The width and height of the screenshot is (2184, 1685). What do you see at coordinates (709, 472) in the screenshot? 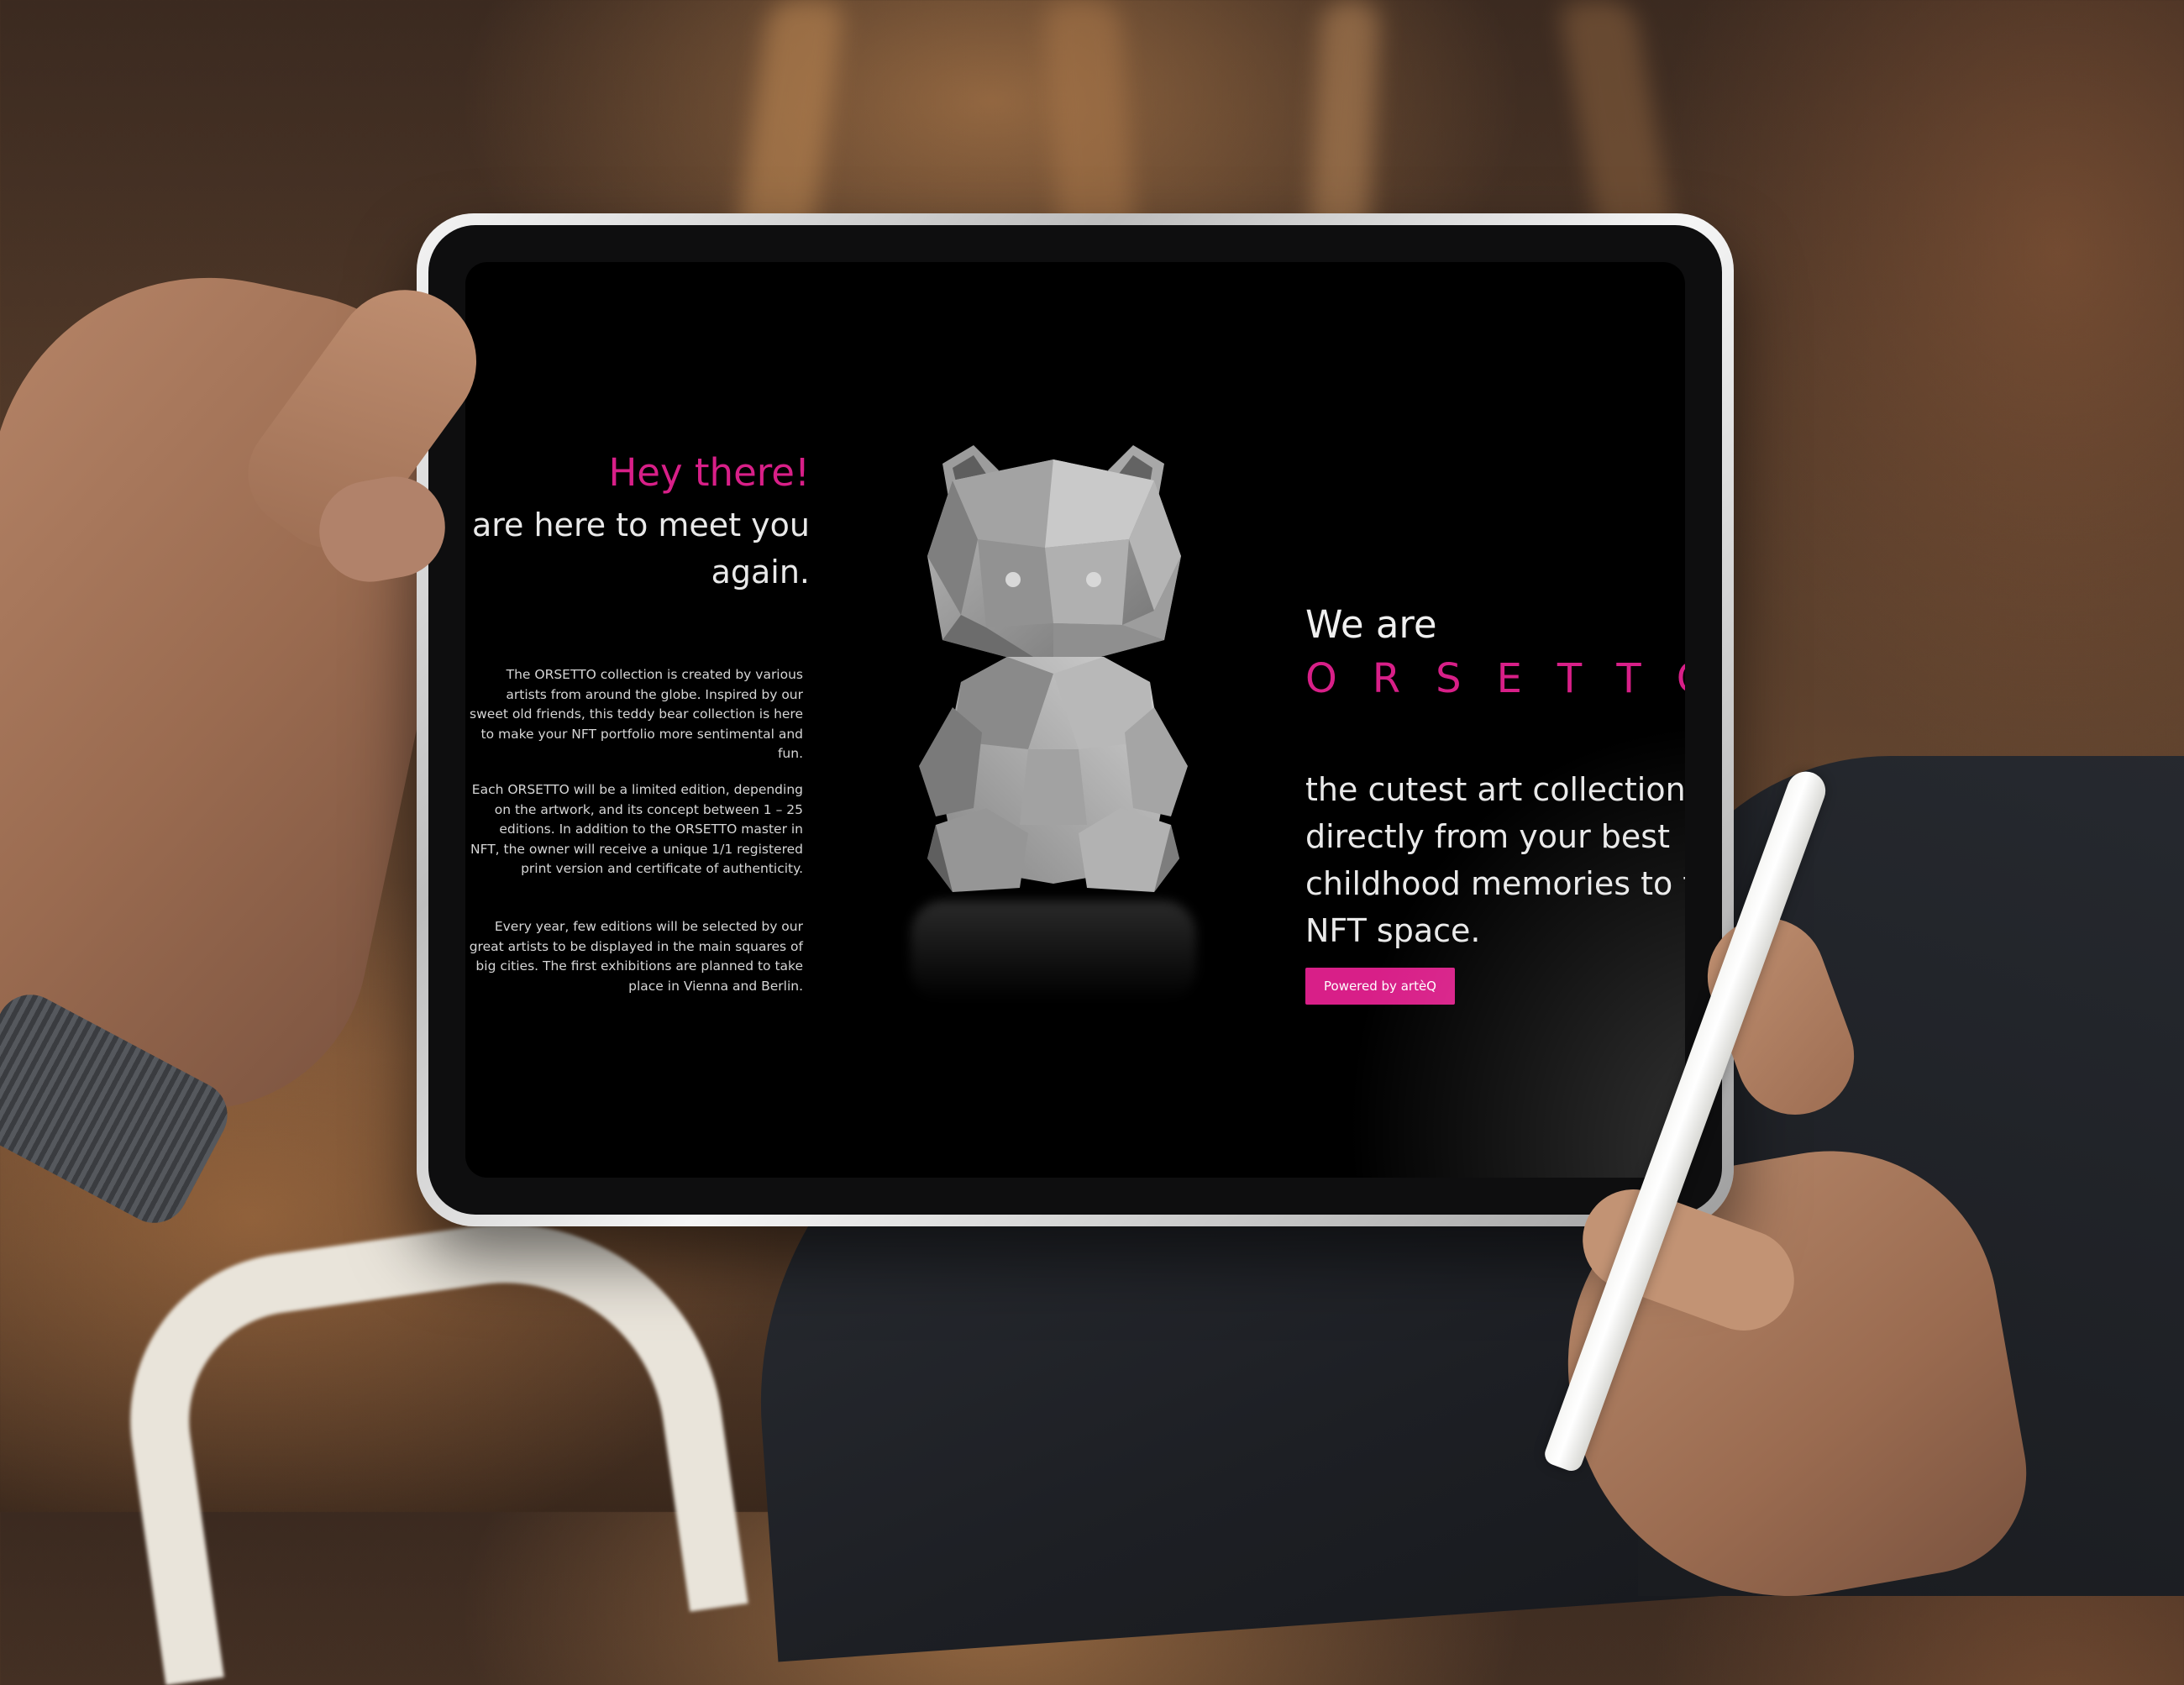
I see `hey-heading: Hey there!` at bounding box center [709, 472].